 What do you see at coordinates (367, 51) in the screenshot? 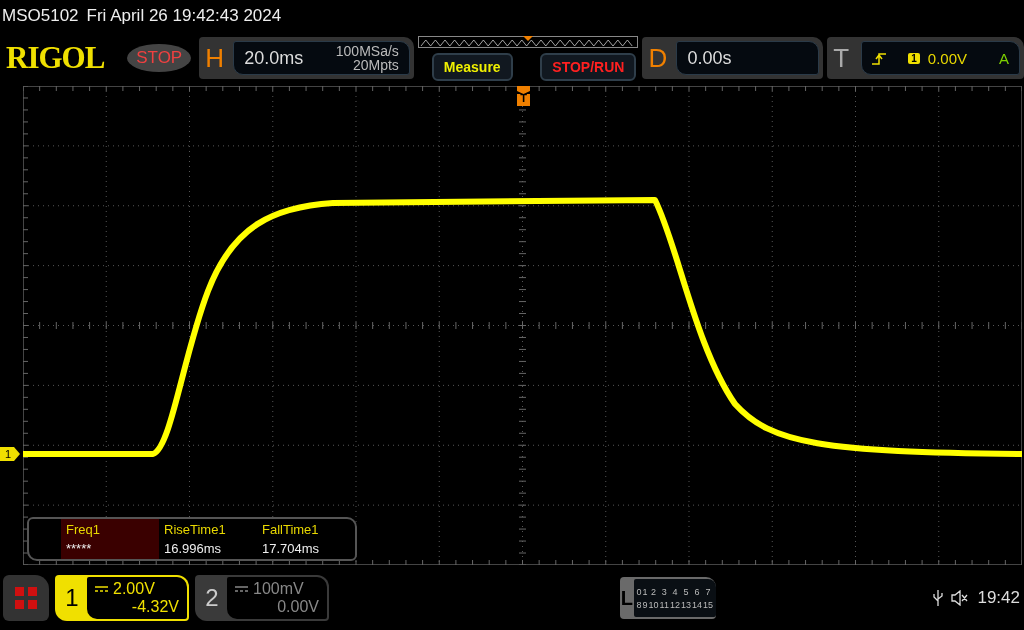
I see `sample-rate: 100MSa/s` at bounding box center [367, 51].